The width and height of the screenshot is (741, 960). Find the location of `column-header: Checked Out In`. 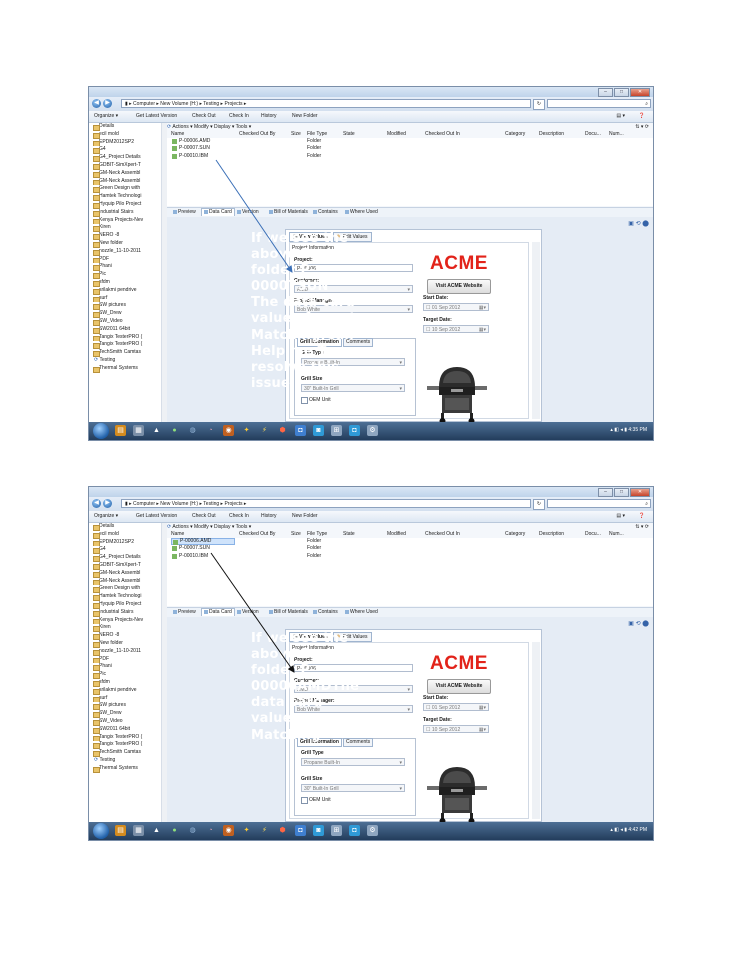

column-header: Checked Out In is located at coordinates (442, 534).